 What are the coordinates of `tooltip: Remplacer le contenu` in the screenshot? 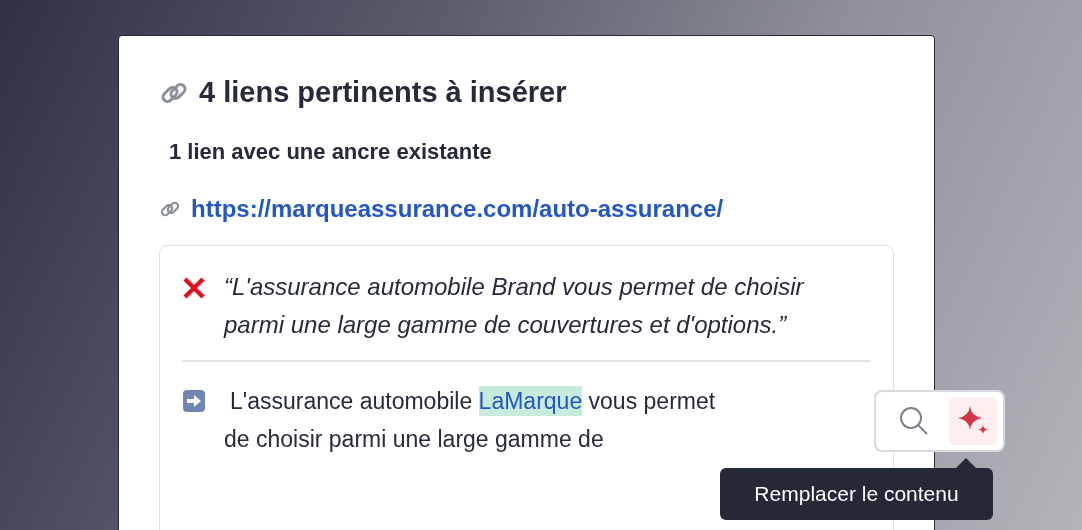 It's located at (856, 494).